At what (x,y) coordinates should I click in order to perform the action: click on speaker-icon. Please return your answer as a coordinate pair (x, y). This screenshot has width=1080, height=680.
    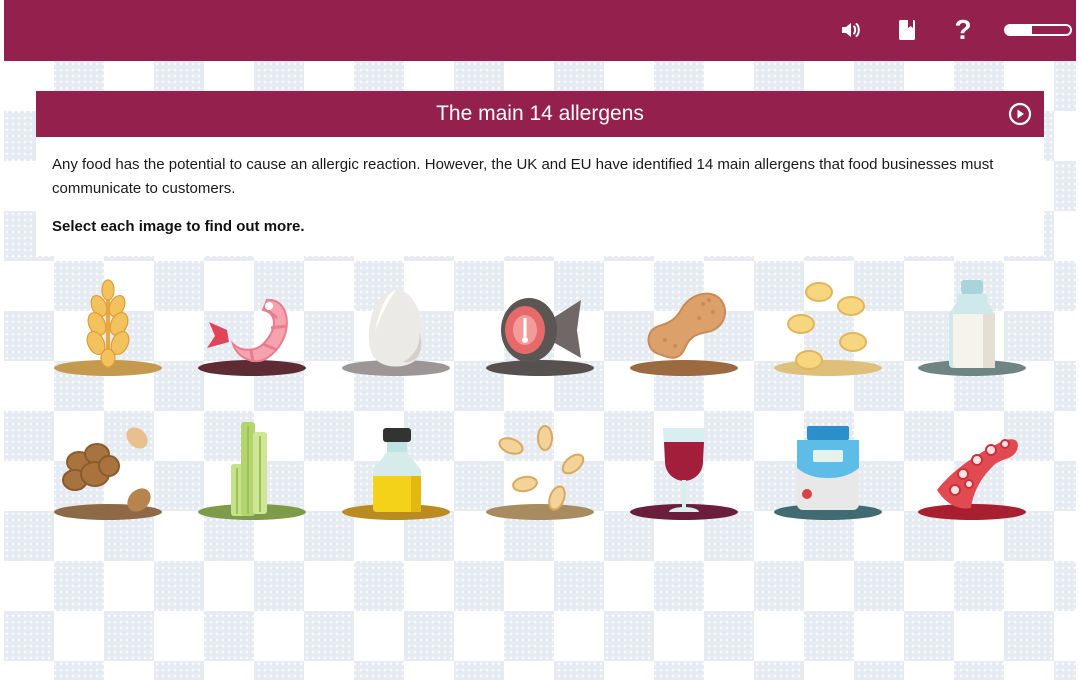
    Looking at the image, I should click on (851, 30).